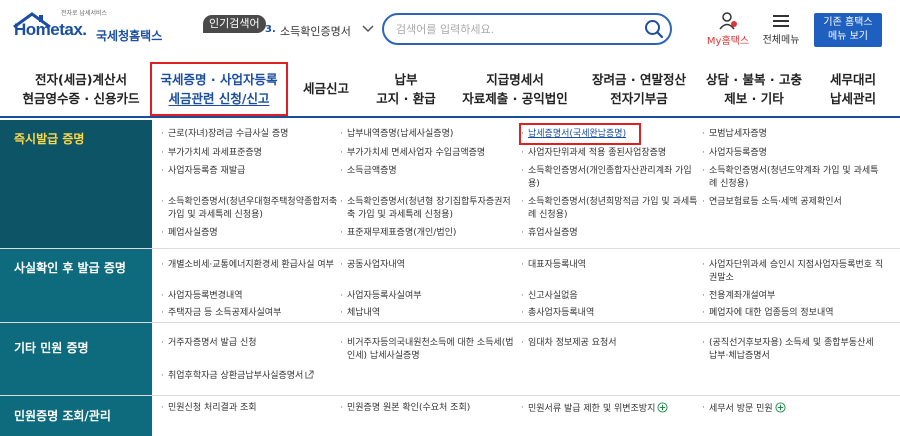 This screenshot has width=900, height=436. What do you see at coordinates (609, 296) in the screenshot?
I see `menu-item: 신고사실없음` at bounding box center [609, 296].